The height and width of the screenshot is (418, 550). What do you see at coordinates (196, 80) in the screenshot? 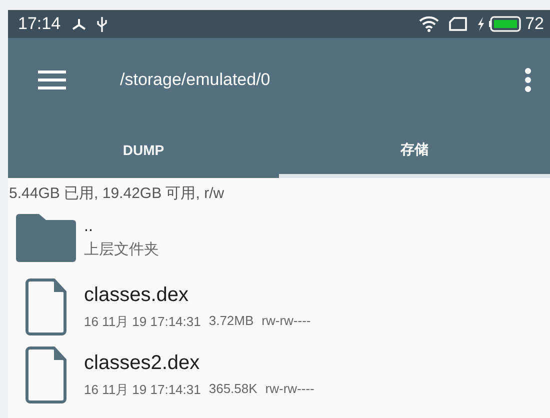
I see `folder-path: /storage/emulated/0` at bounding box center [196, 80].